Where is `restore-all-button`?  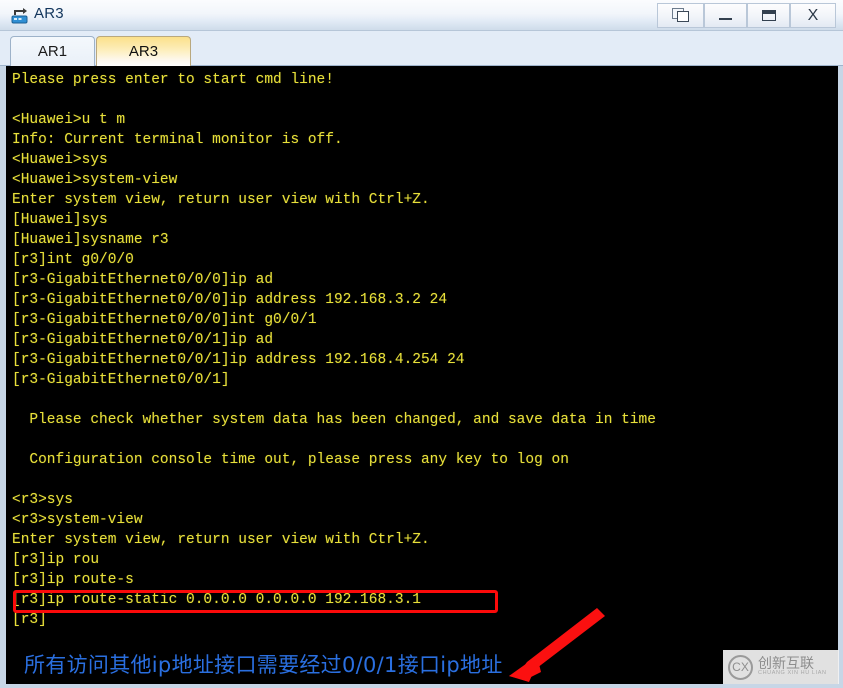
restore-all-button is located at coordinates (680, 15).